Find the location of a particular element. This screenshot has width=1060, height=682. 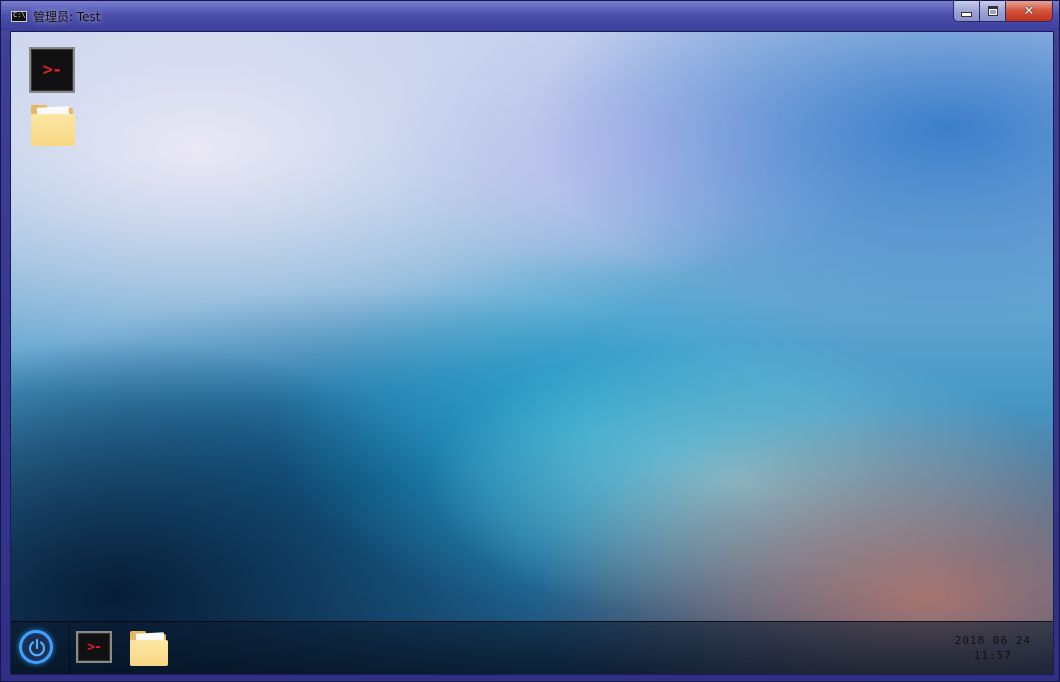

close-button: ✕ is located at coordinates (1029, 11).